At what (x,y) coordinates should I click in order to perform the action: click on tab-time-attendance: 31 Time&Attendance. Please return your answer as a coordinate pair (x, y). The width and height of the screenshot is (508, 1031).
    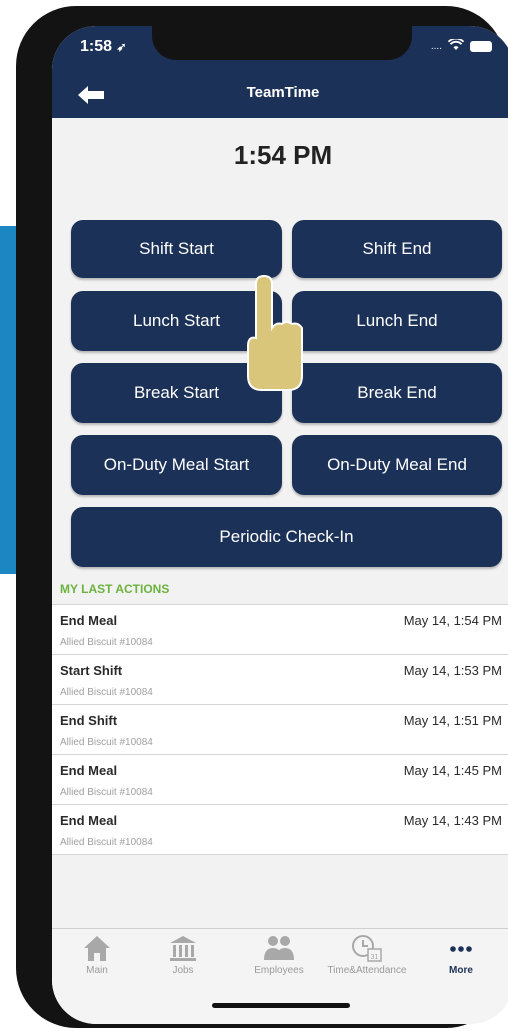
    Looking at the image, I should click on (367, 954).